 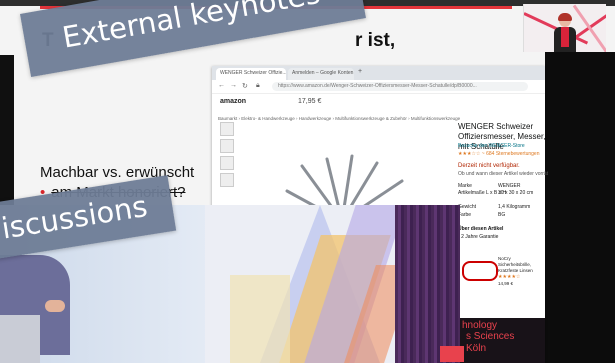 I want to click on webcam-person, so click(x=565, y=32).